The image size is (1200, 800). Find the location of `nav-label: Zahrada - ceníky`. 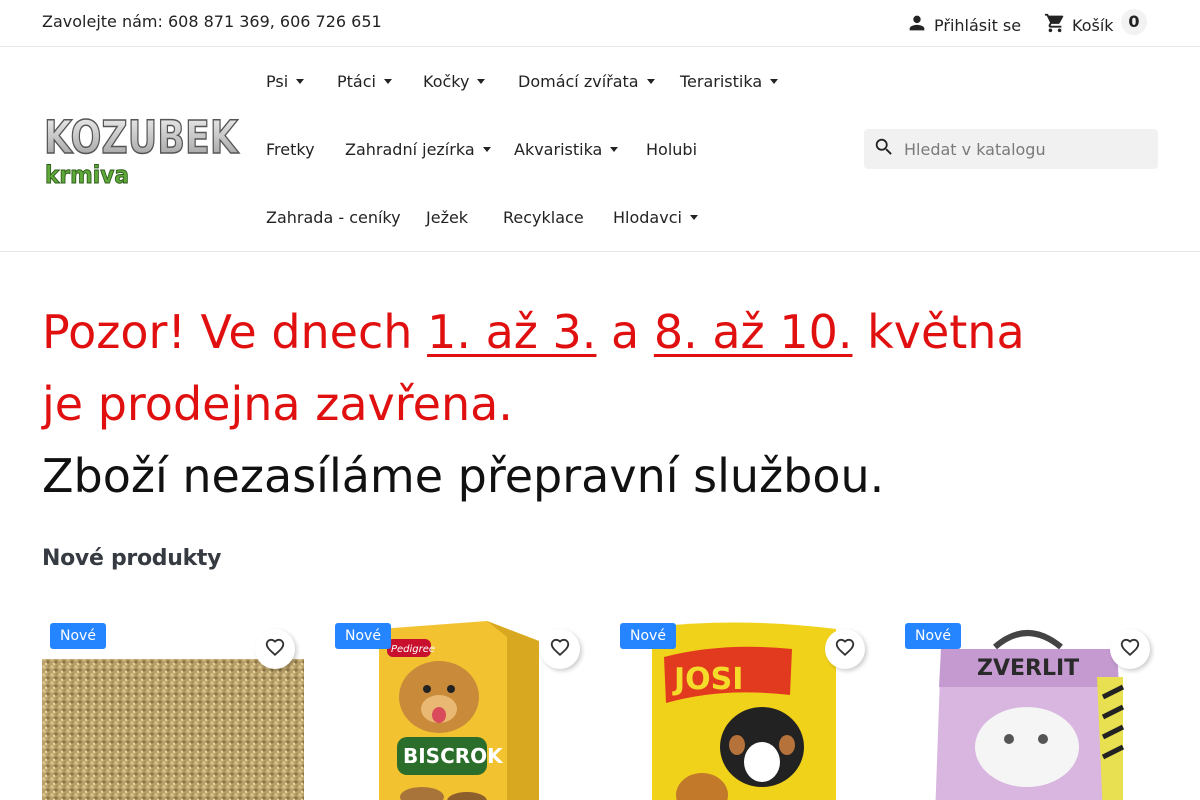

nav-label: Zahrada - ceníky is located at coordinates (333, 217).